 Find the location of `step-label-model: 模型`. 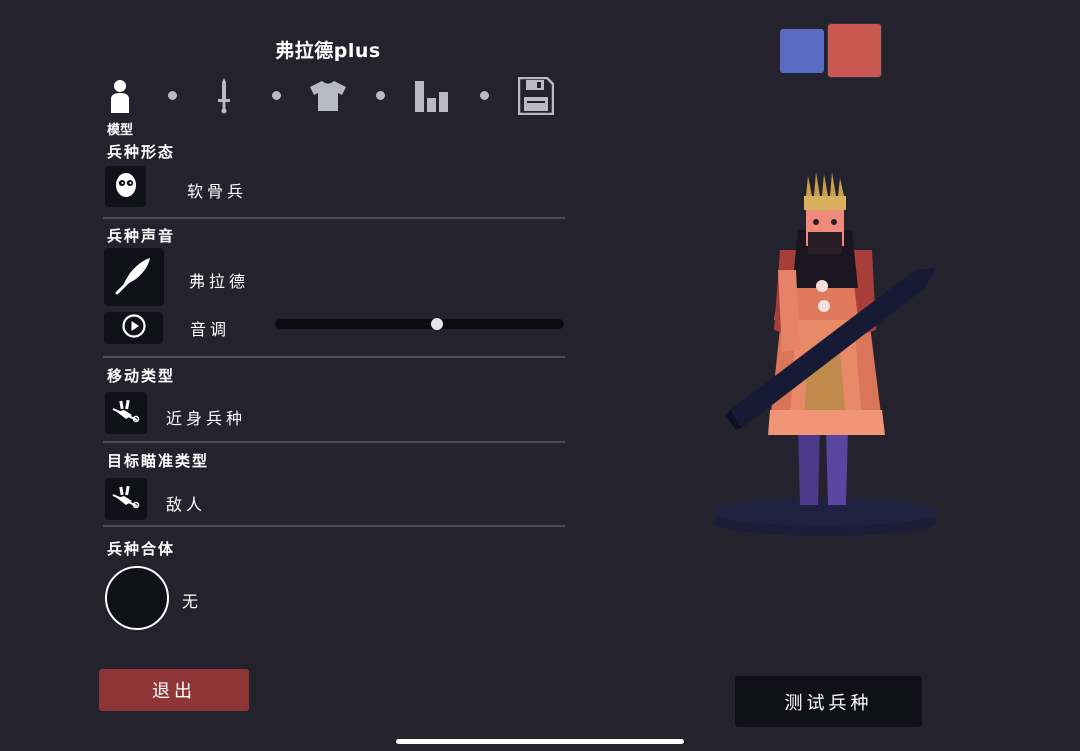

step-label-model: 模型 is located at coordinates (120, 130).